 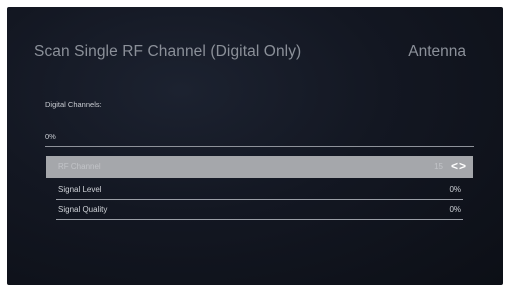 What do you see at coordinates (73, 104) in the screenshot?
I see `digital-channels-label: Digital Channels:` at bounding box center [73, 104].